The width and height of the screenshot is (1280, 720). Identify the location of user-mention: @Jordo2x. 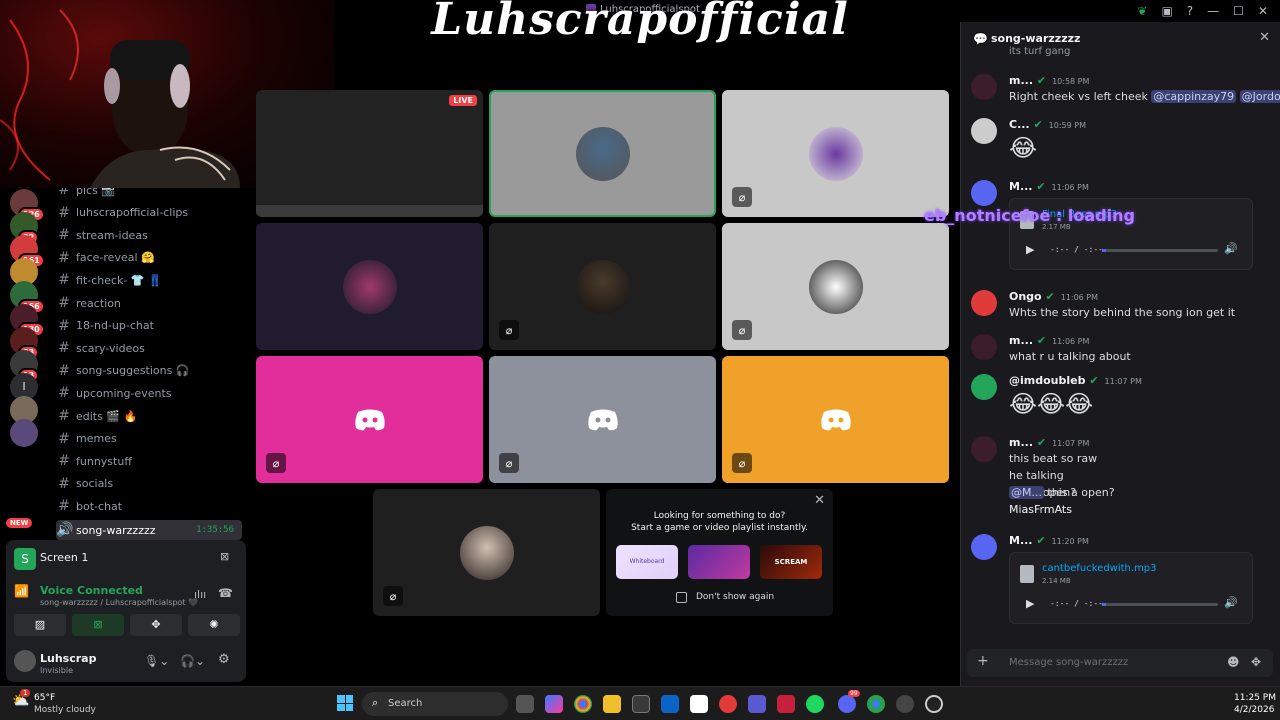
(1259, 96).